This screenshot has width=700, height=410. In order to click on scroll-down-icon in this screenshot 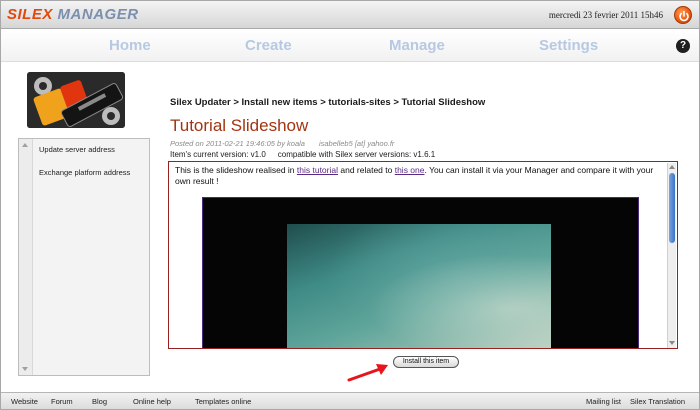, I will do `click(672, 343)`.